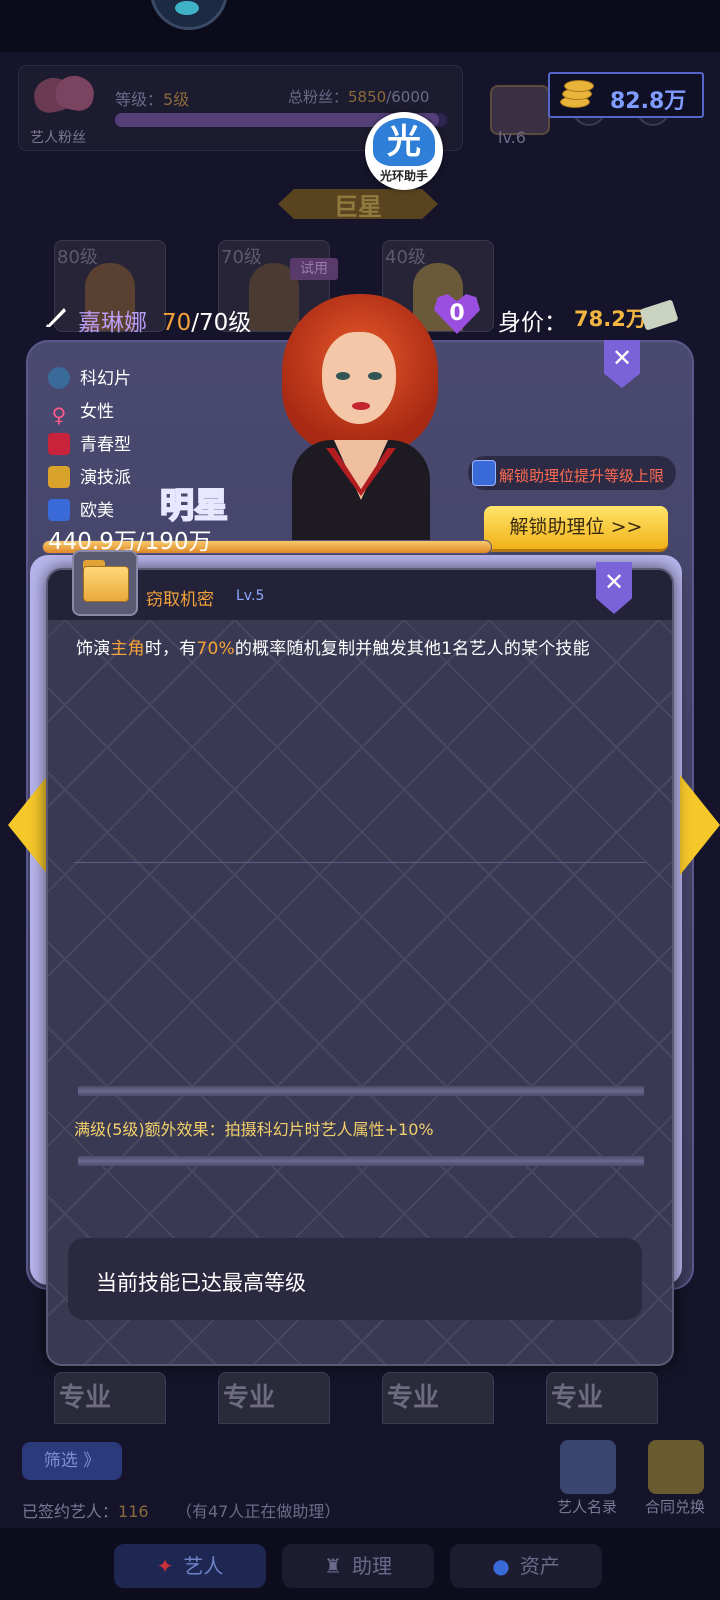  What do you see at coordinates (59, 378) in the screenshot?
I see `globe-icon` at bounding box center [59, 378].